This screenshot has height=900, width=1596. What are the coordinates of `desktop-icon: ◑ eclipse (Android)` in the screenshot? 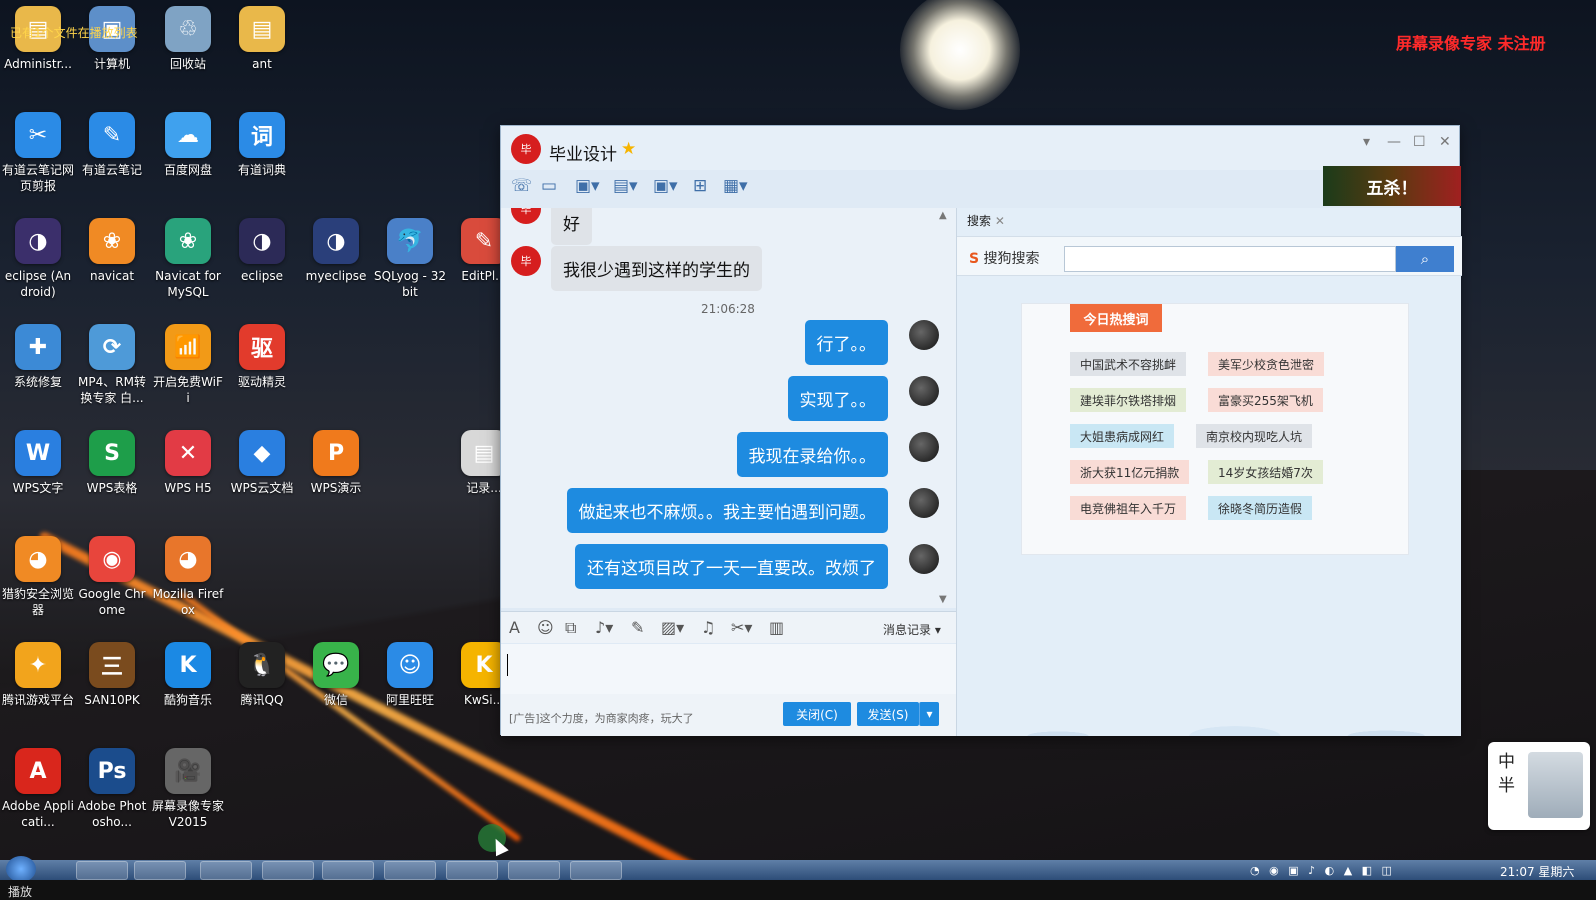 It's located at (38, 259).